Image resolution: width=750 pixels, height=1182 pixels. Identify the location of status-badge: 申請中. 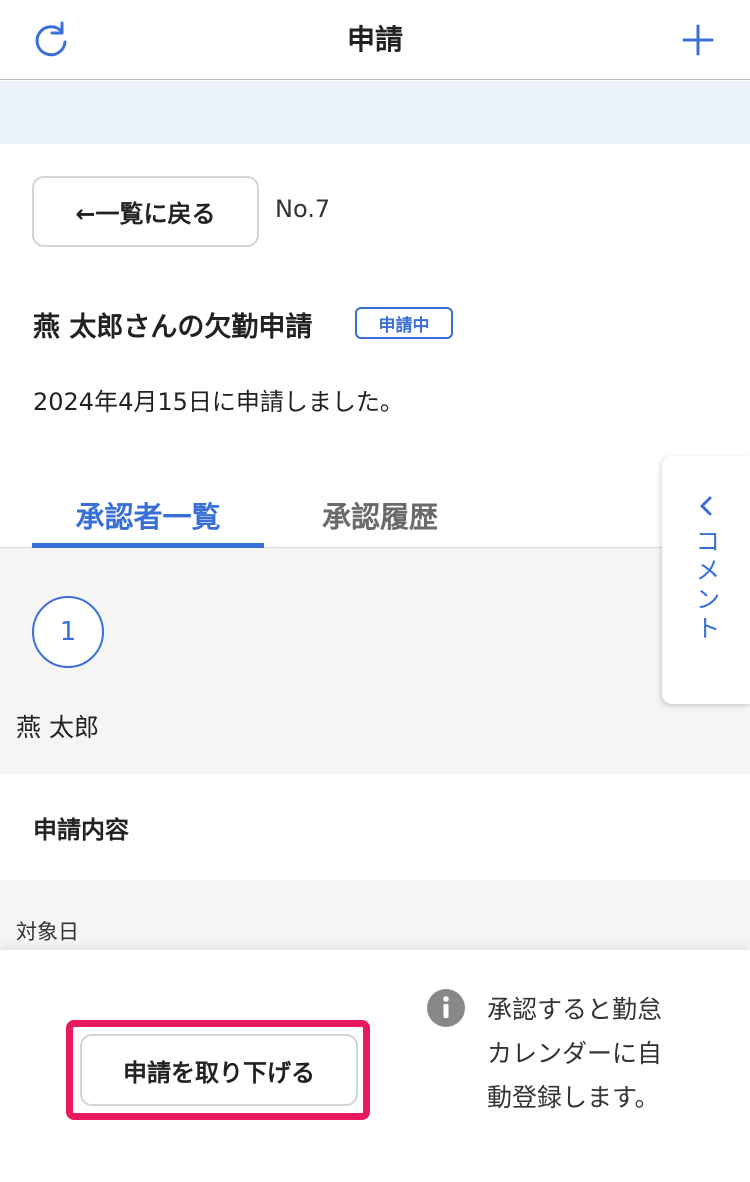
(404, 323).